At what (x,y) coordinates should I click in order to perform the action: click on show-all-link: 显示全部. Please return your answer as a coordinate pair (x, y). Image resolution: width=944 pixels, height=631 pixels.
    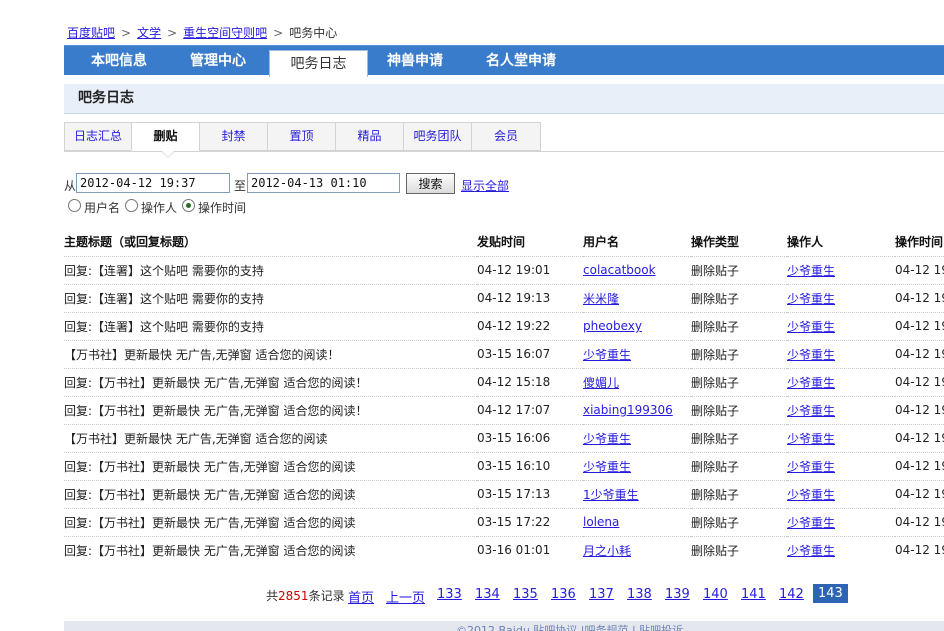
    Looking at the image, I should click on (485, 185).